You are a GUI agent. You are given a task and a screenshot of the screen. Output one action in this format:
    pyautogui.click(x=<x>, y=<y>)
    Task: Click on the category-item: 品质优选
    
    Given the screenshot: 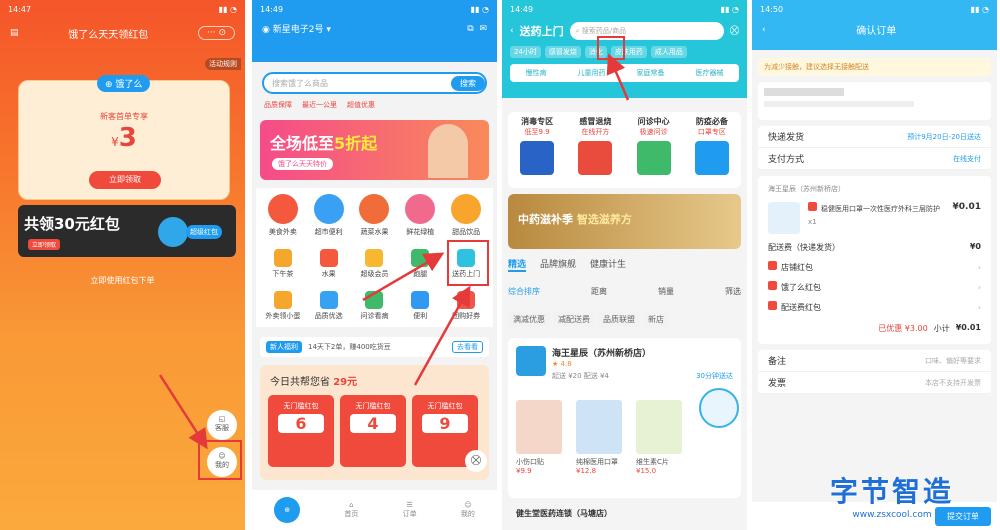 What is the action you would take?
    pyautogui.click(x=329, y=306)
    